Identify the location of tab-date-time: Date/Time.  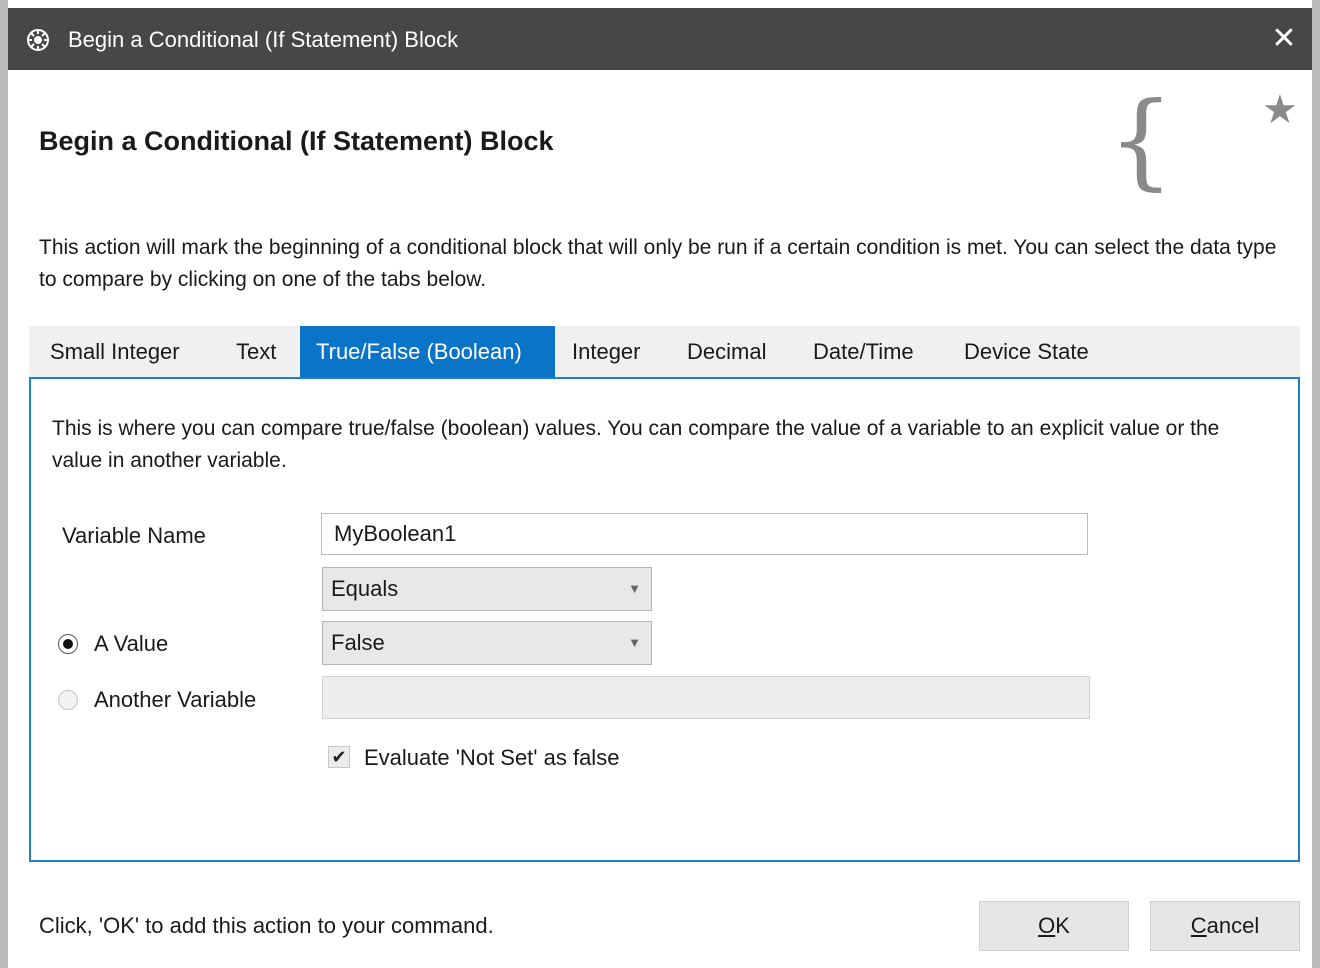
(863, 351).